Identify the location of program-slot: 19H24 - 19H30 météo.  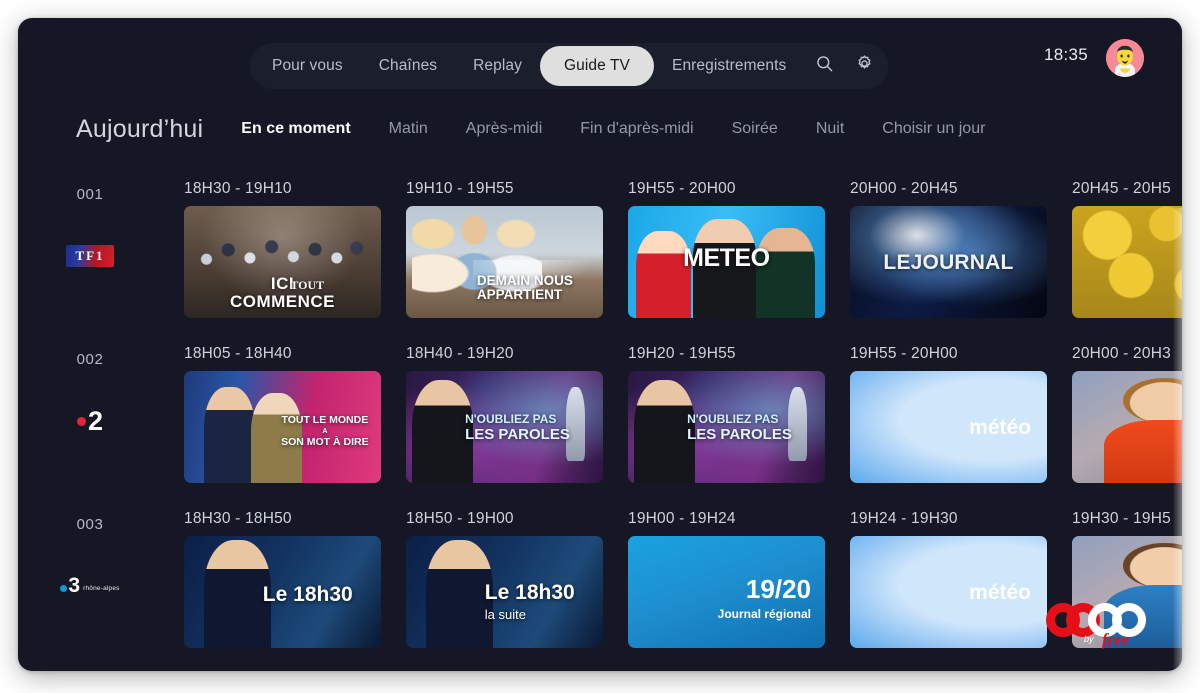
(961, 579).